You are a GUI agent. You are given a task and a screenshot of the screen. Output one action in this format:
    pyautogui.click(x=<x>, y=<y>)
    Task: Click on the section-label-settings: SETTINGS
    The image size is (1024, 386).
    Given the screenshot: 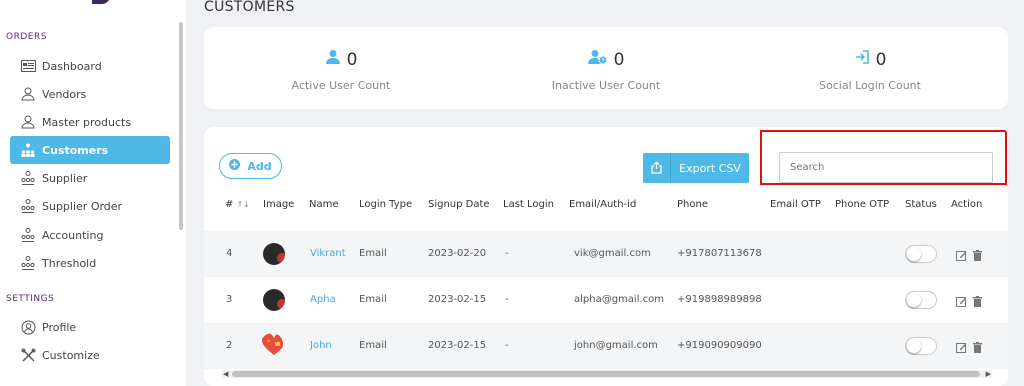 What is the action you would take?
    pyautogui.click(x=30, y=299)
    